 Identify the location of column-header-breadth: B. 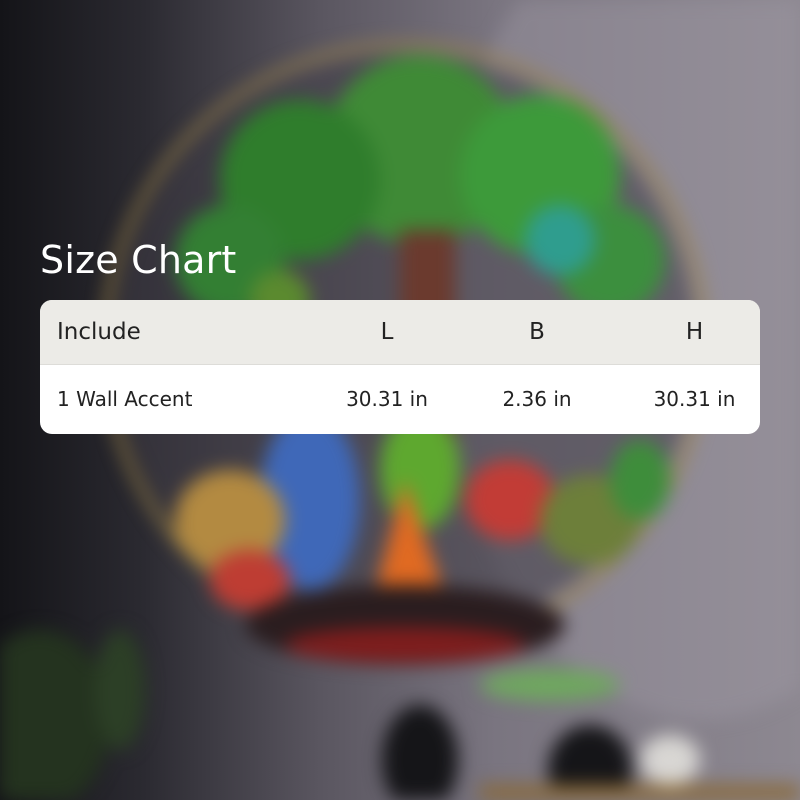
(537, 332).